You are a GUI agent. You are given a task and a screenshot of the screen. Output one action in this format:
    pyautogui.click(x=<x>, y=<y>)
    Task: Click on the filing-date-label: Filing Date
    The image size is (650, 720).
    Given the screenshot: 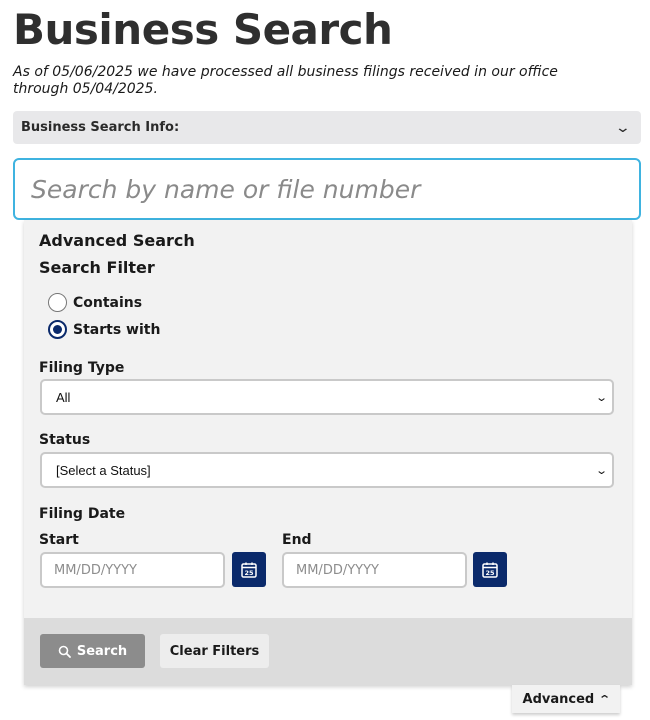 What is the action you would take?
    pyautogui.click(x=82, y=514)
    